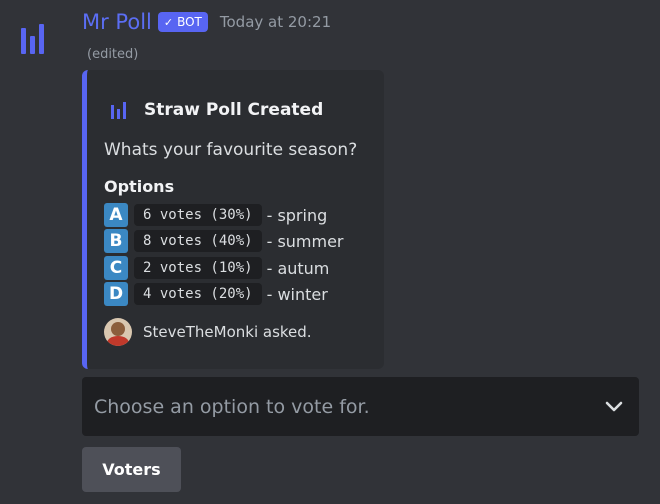 This screenshot has height=504, width=660. I want to click on bot-badge-label: BOT, so click(189, 22).